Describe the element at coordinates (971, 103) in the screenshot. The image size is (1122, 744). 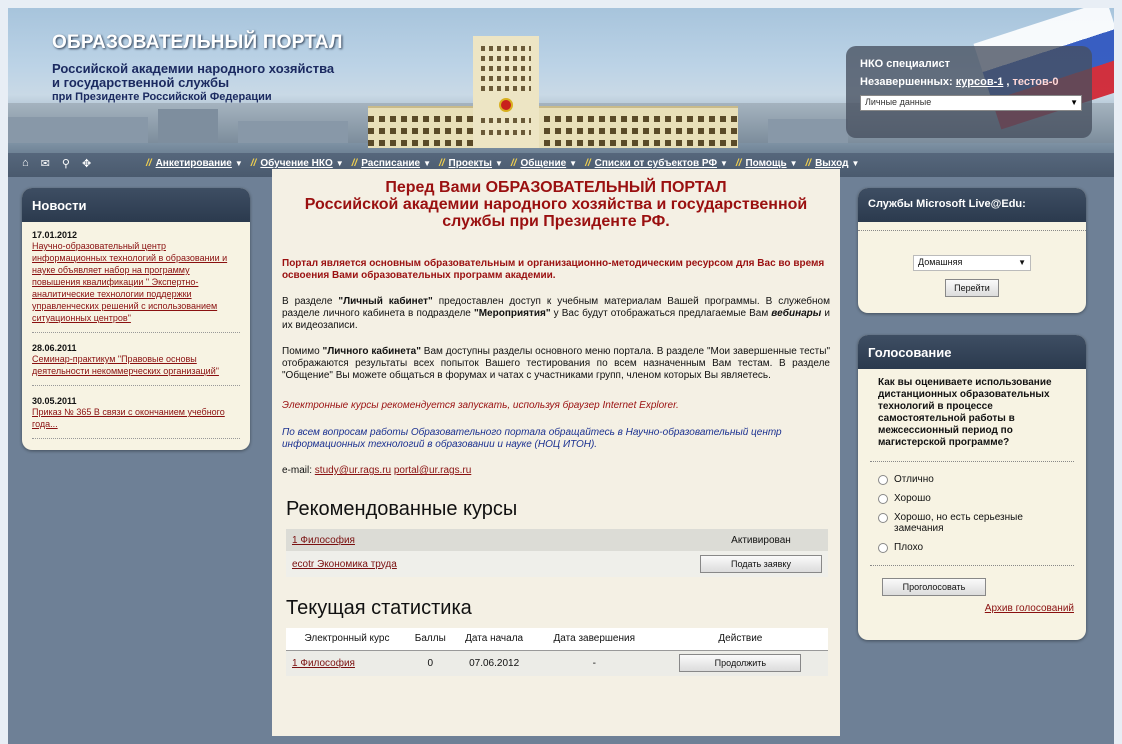
I see `personal-data-select: Личные данные ▼` at that location.